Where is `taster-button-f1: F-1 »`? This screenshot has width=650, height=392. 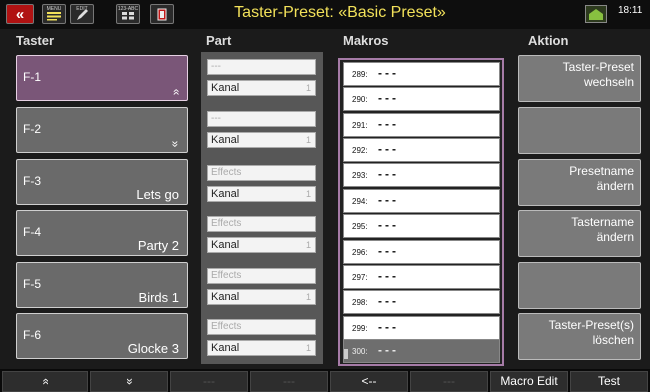 taster-button-f1: F-1 » is located at coordinates (102, 78).